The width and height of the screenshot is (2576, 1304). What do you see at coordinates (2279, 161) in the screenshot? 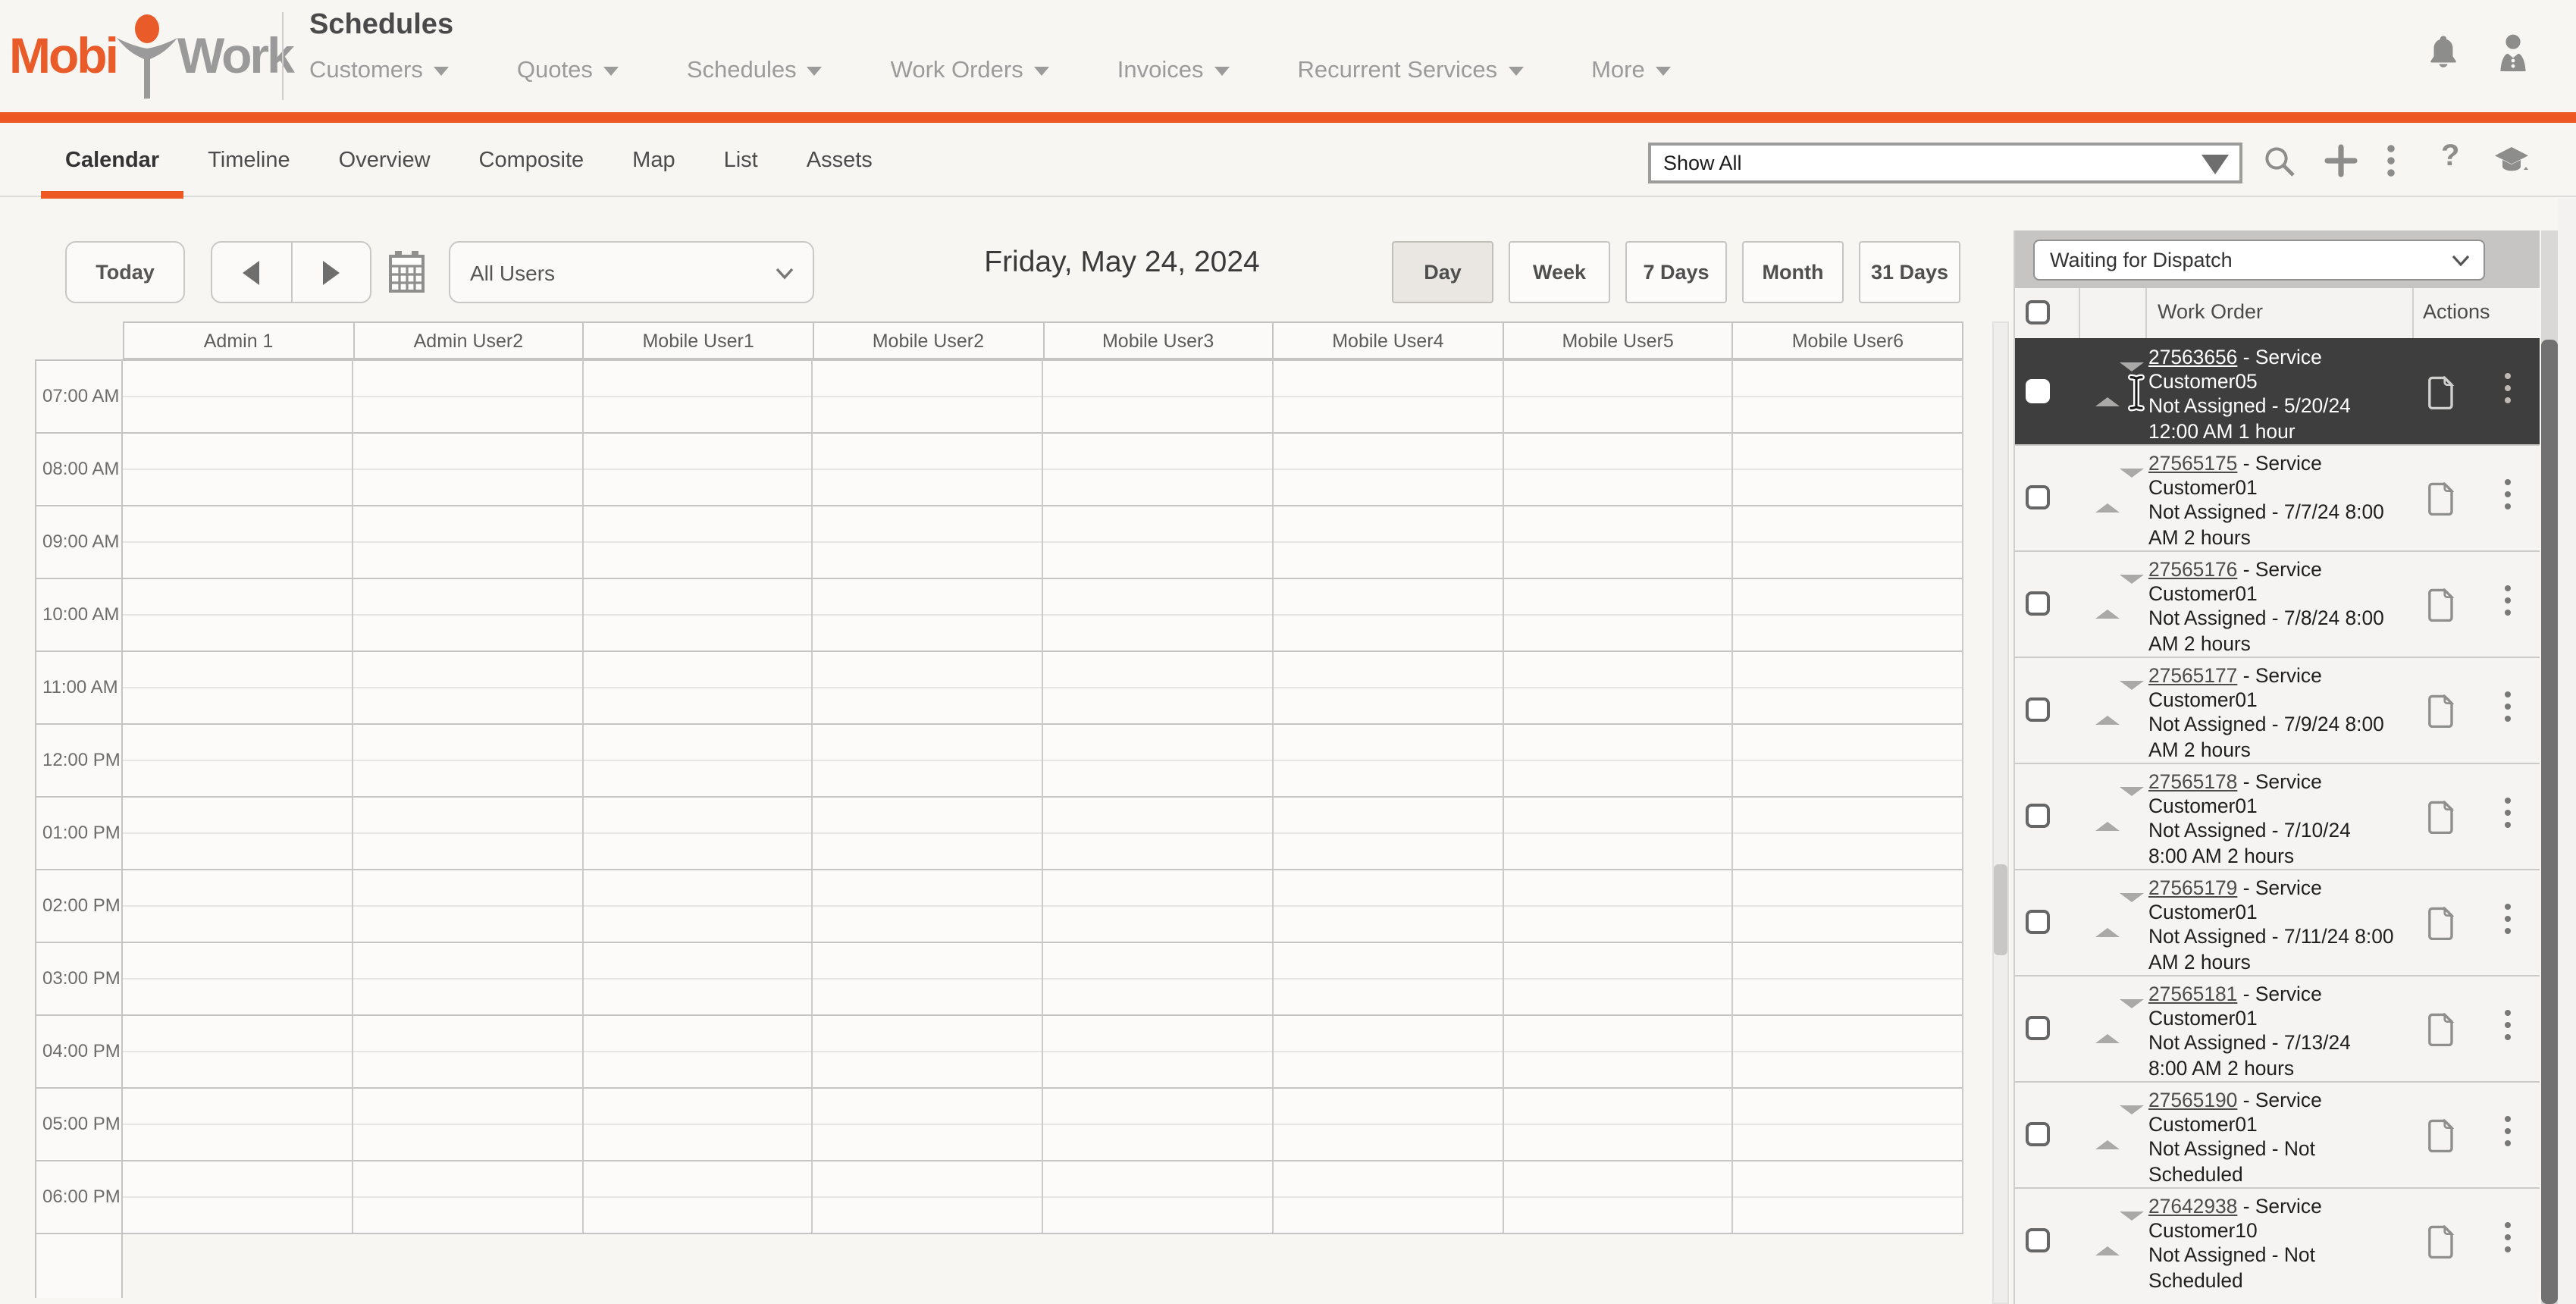
I see `search-icon` at bounding box center [2279, 161].